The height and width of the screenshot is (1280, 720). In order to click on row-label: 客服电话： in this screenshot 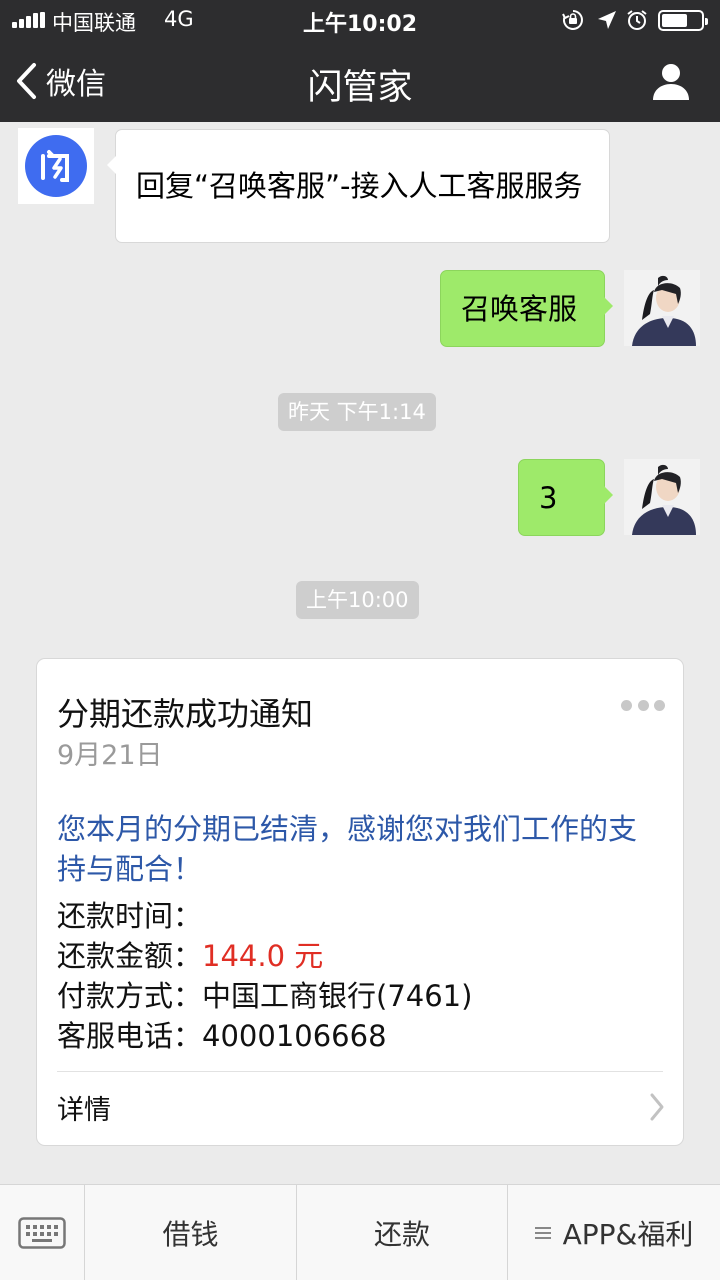, I will do `click(130, 1036)`.